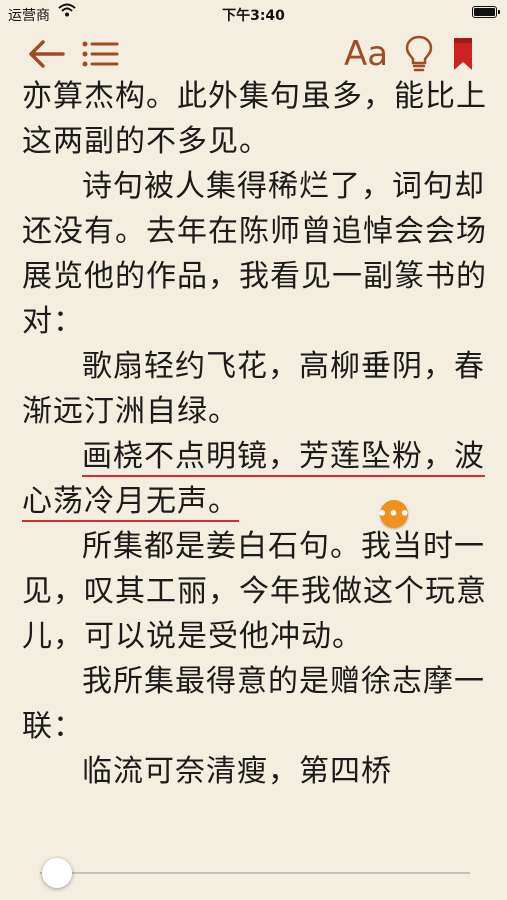 The width and height of the screenshot is (507, 900). What do you see at coordinates (237, 771) in the screenshot?
I see `paragraph: 临流可奈清瘦，第四桥` at bounding box center [237, 771].